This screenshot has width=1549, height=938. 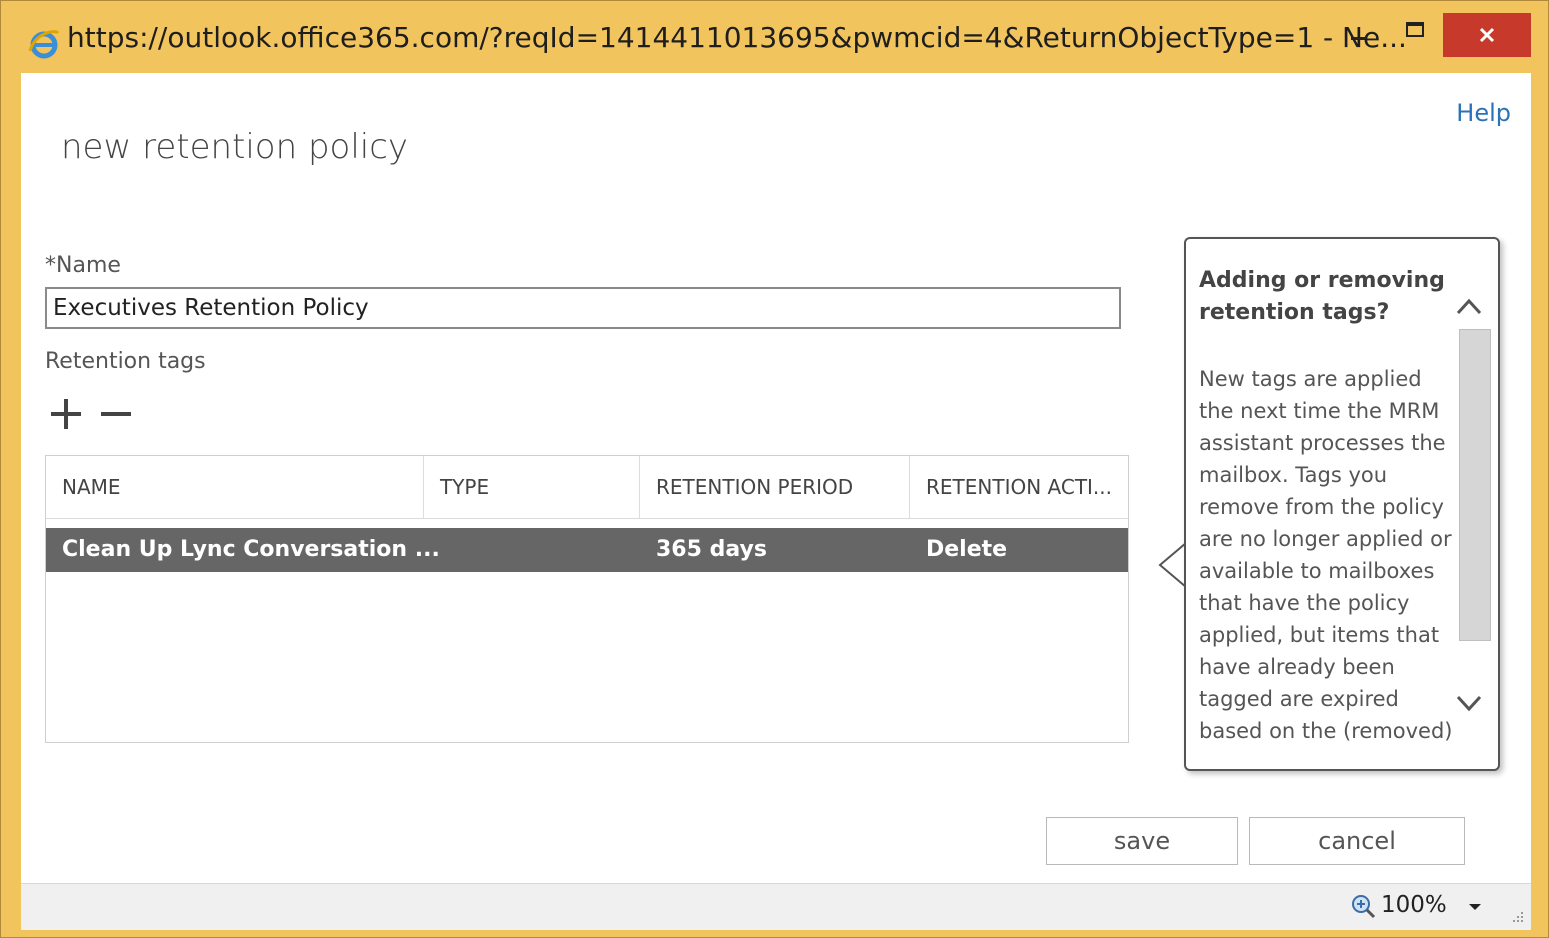 What do you see at coordinates (1518, 917) in the screenshot?
I see `resize-grip-icon` at bounding box center [1518, 917].